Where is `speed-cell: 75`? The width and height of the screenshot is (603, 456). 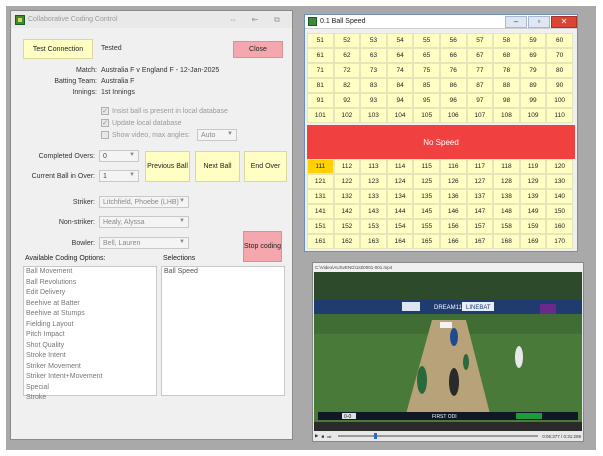 speed-cell: 75 is located at coordinates (426, 70).